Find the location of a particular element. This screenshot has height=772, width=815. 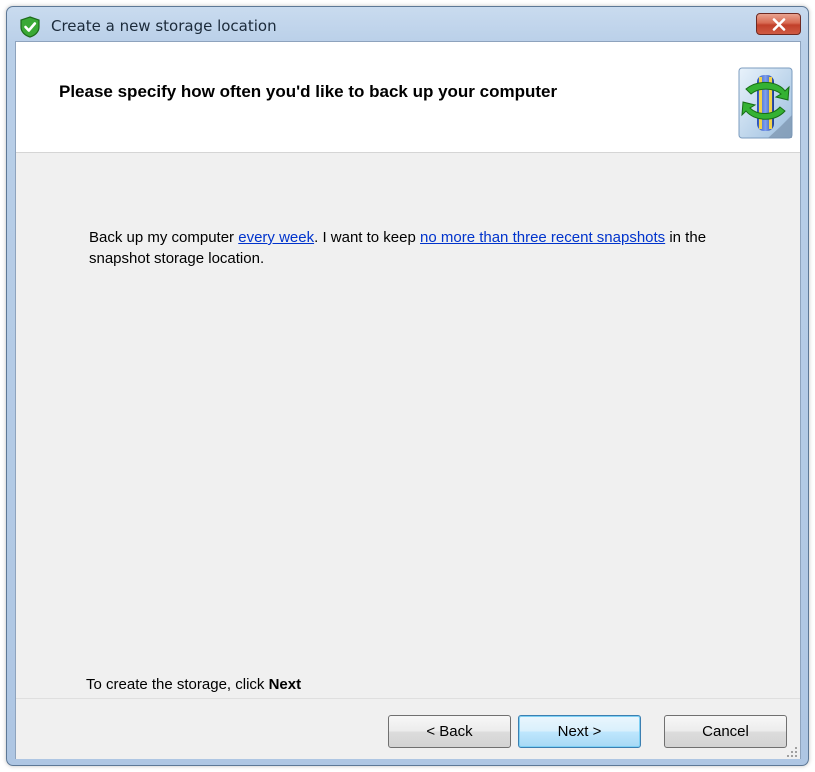

footer-hint-bold: Next is located at coordinates (285, 684).